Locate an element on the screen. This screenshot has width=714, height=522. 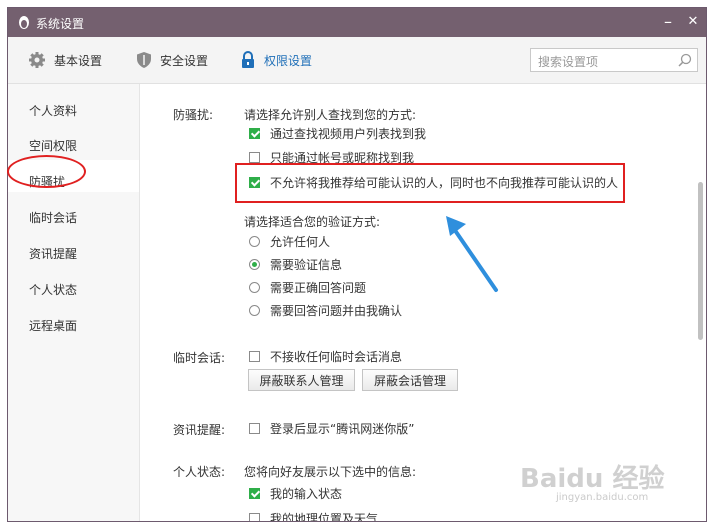
minimize-button: – is located at coordinates (668, 22).